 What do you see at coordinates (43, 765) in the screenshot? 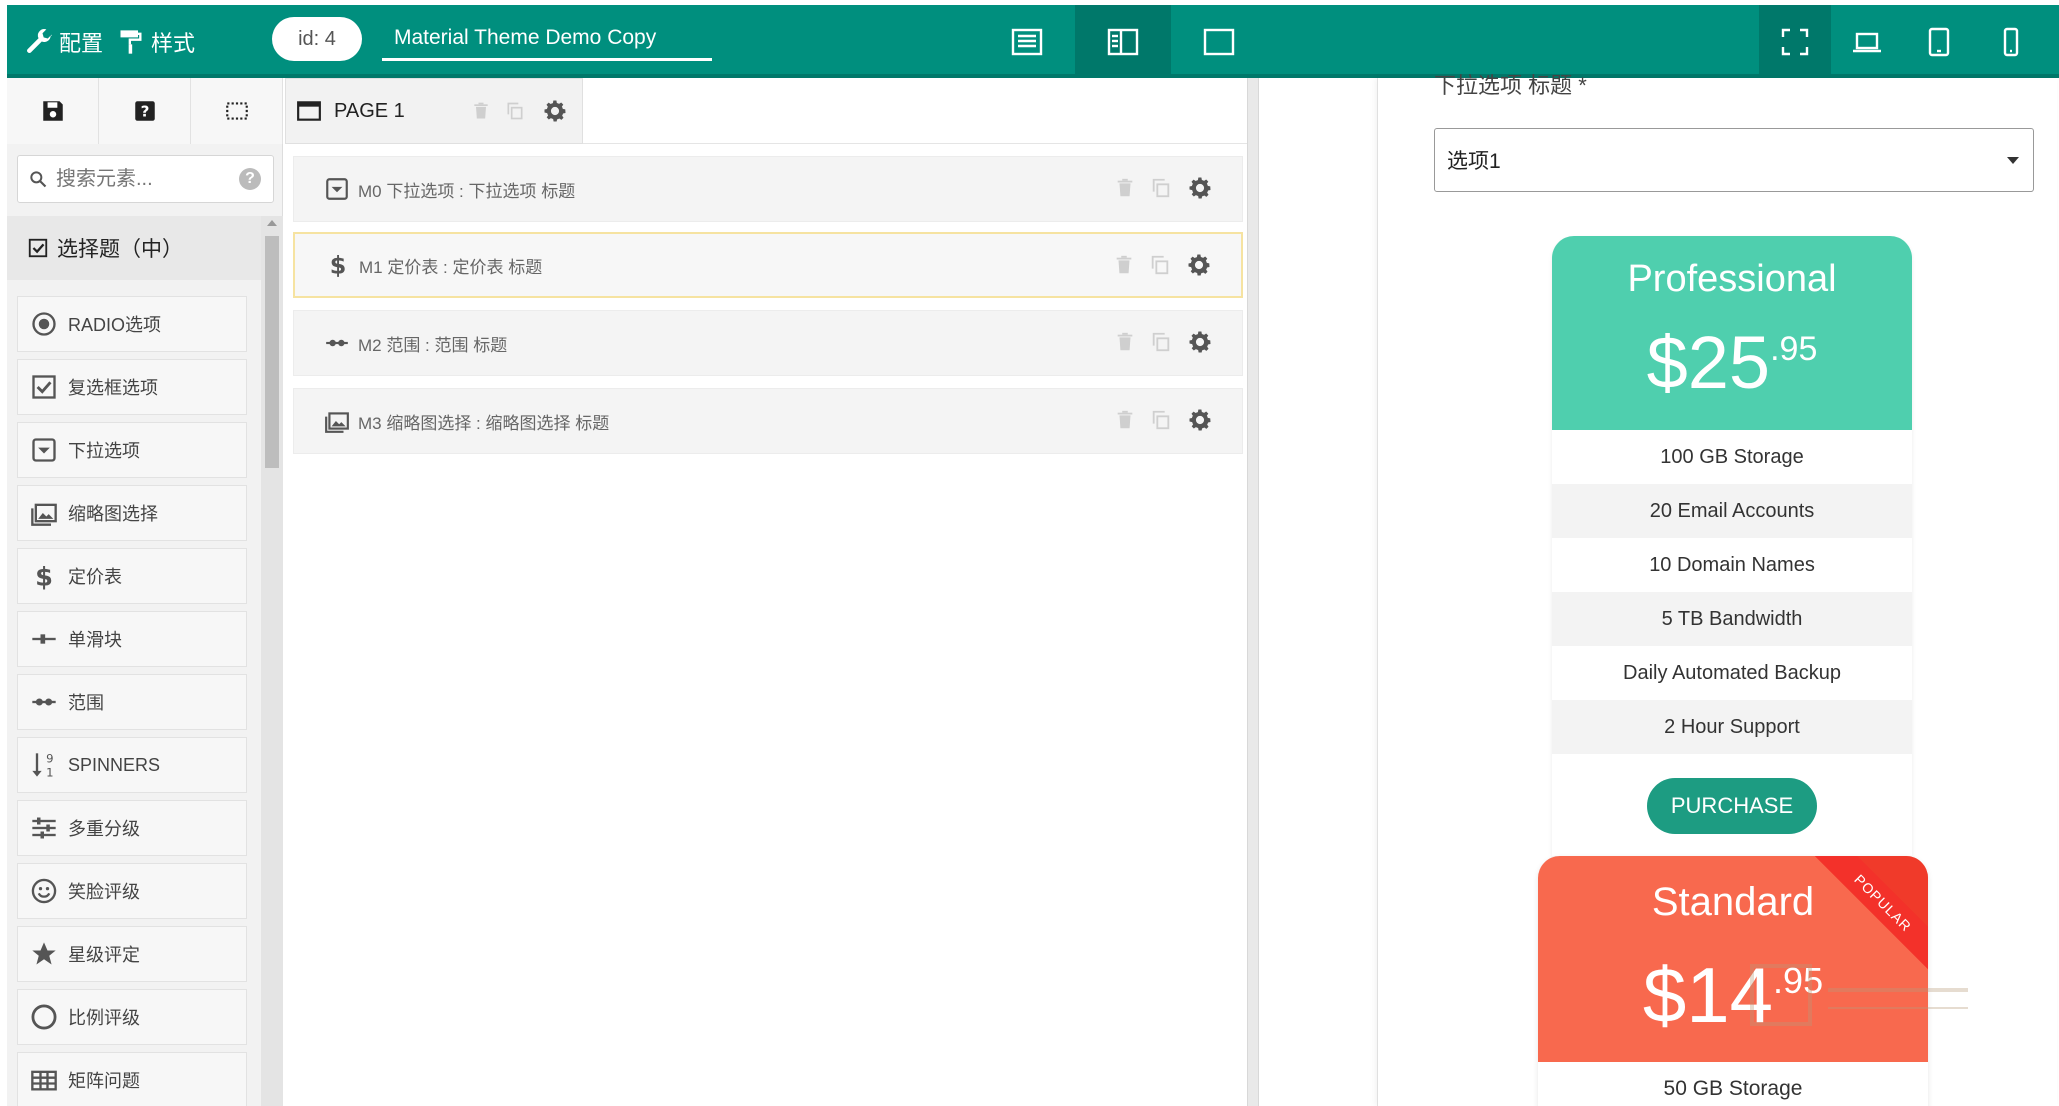
I see `spinner-icon: 91` at bounding box center [43, 765].